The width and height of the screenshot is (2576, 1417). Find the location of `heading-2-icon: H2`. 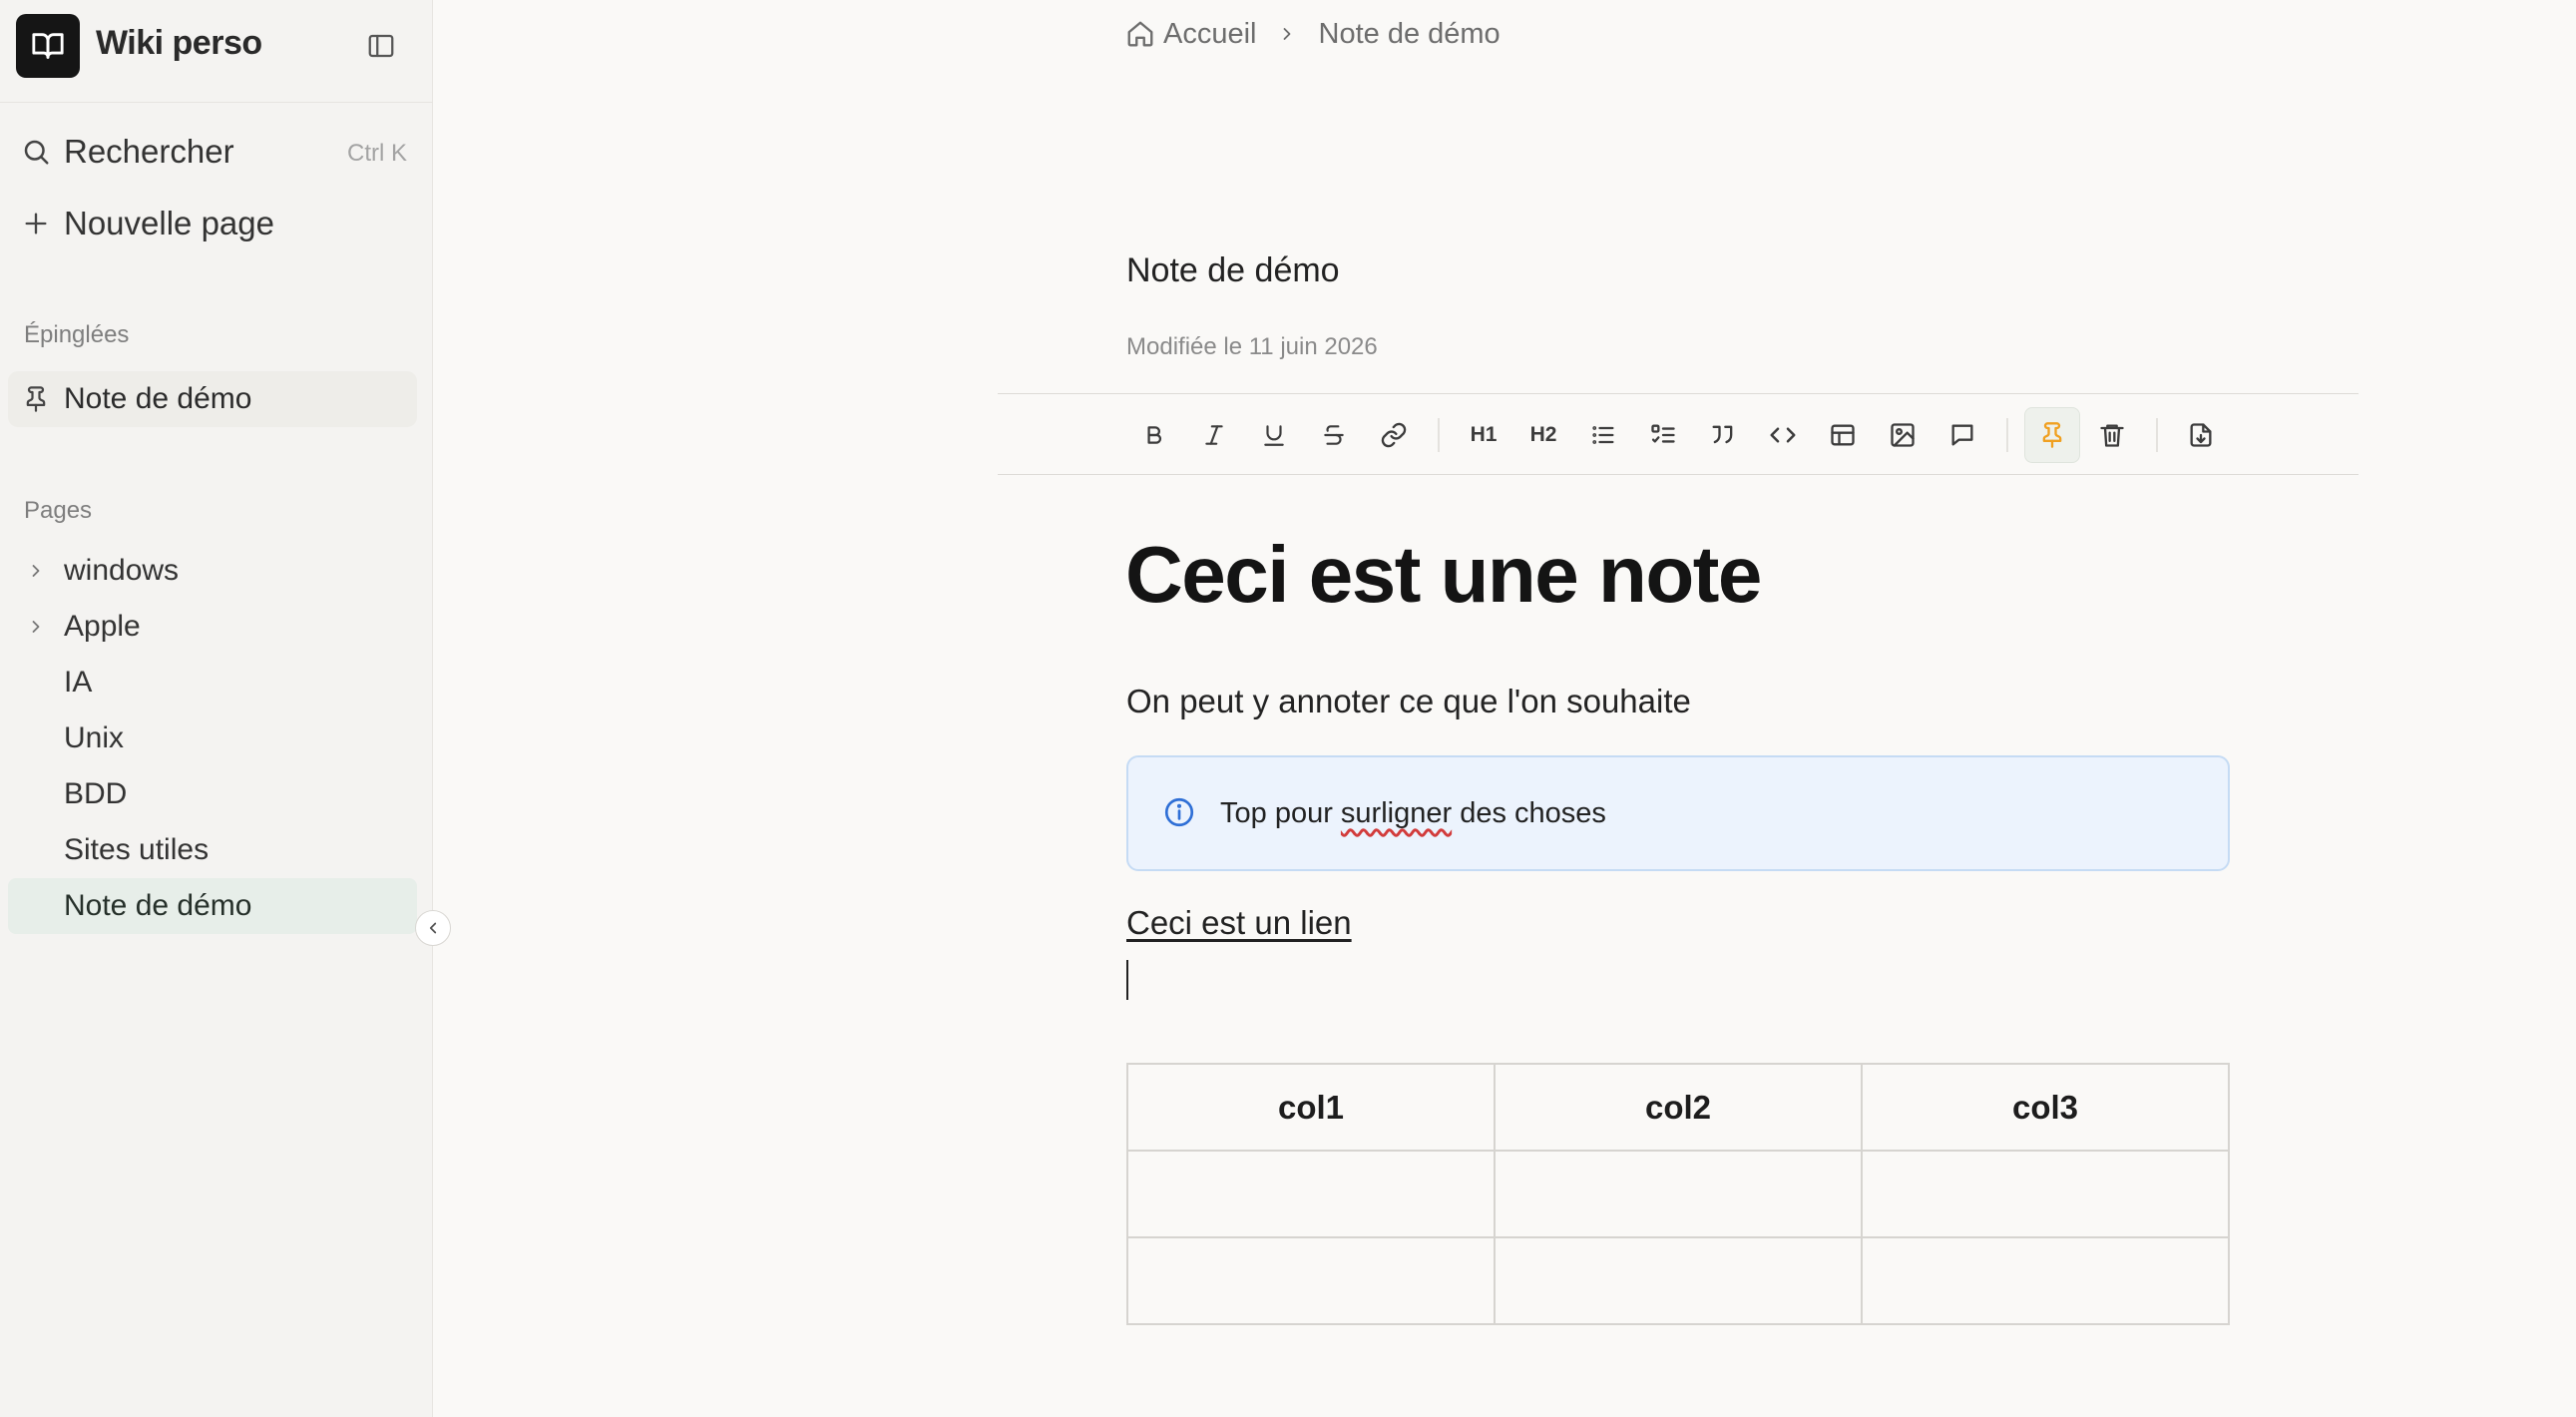

heading-2-icon: H2 is located at coordinates (1543, 435).